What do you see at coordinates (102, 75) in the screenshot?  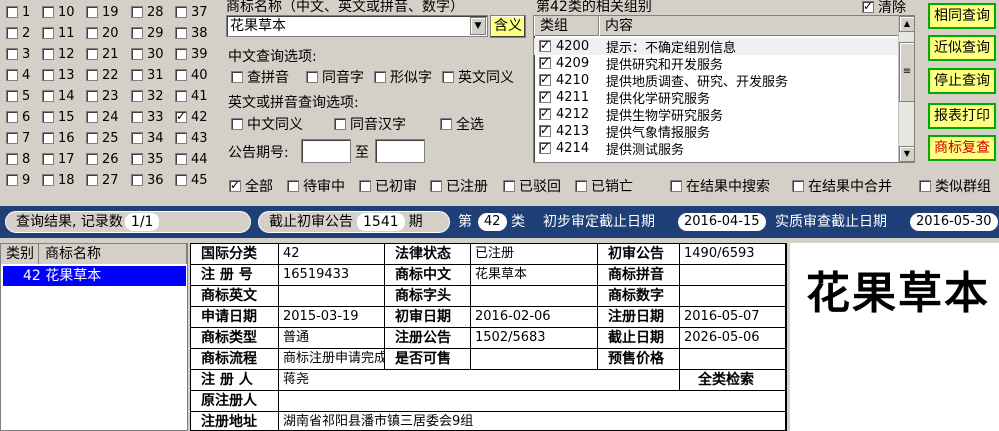 I see `class-checkbox-22: 22` at bounding box center [102, 75].